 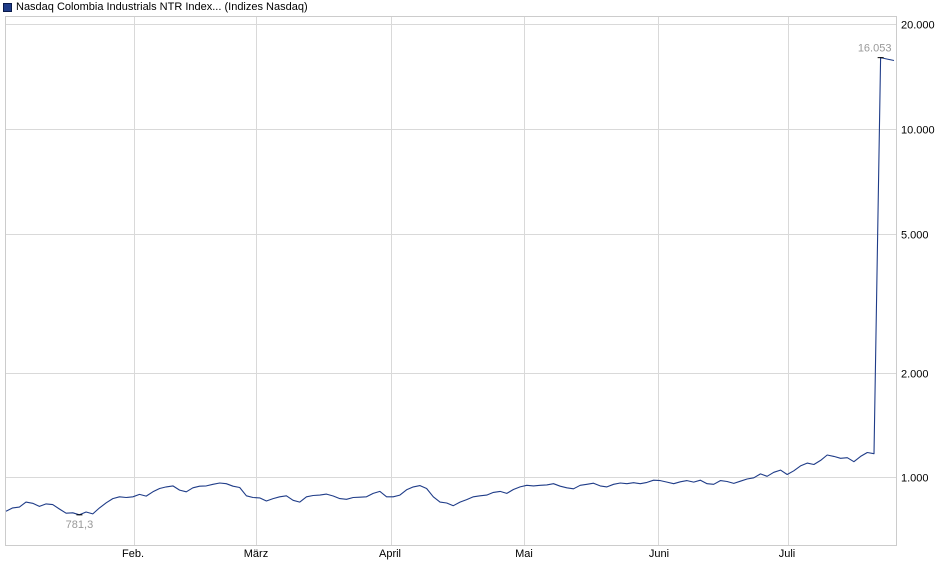 I want to click on x-axis-labels: Feb. März April Mai Juni Juli, so click(x=458, y=554).